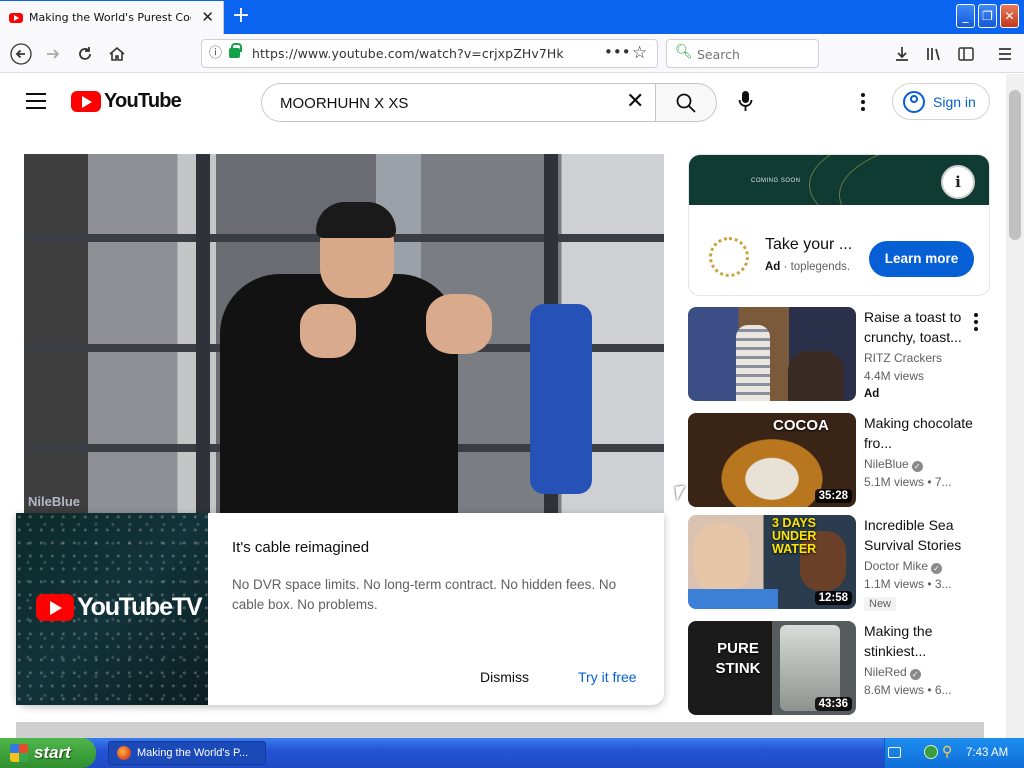 This screenshot has height=768, width=1024. I want to click on home-button, so click(117, 53).